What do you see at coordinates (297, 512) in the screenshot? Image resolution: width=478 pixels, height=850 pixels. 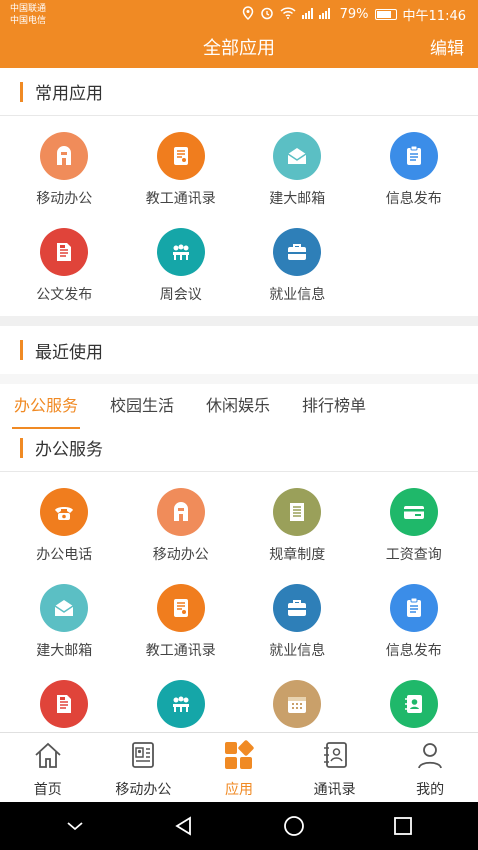 I see `regulations-icon` at bounding box center [297, 512].